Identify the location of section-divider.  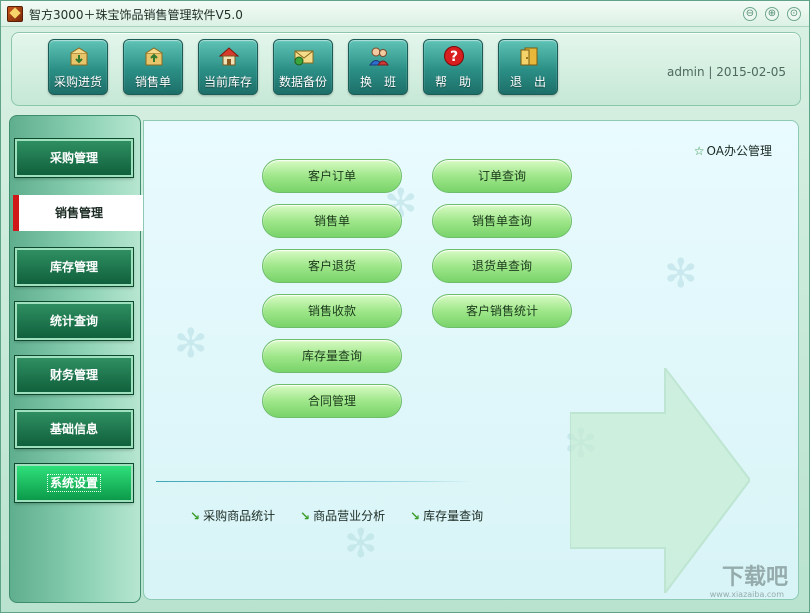
(315, 481).